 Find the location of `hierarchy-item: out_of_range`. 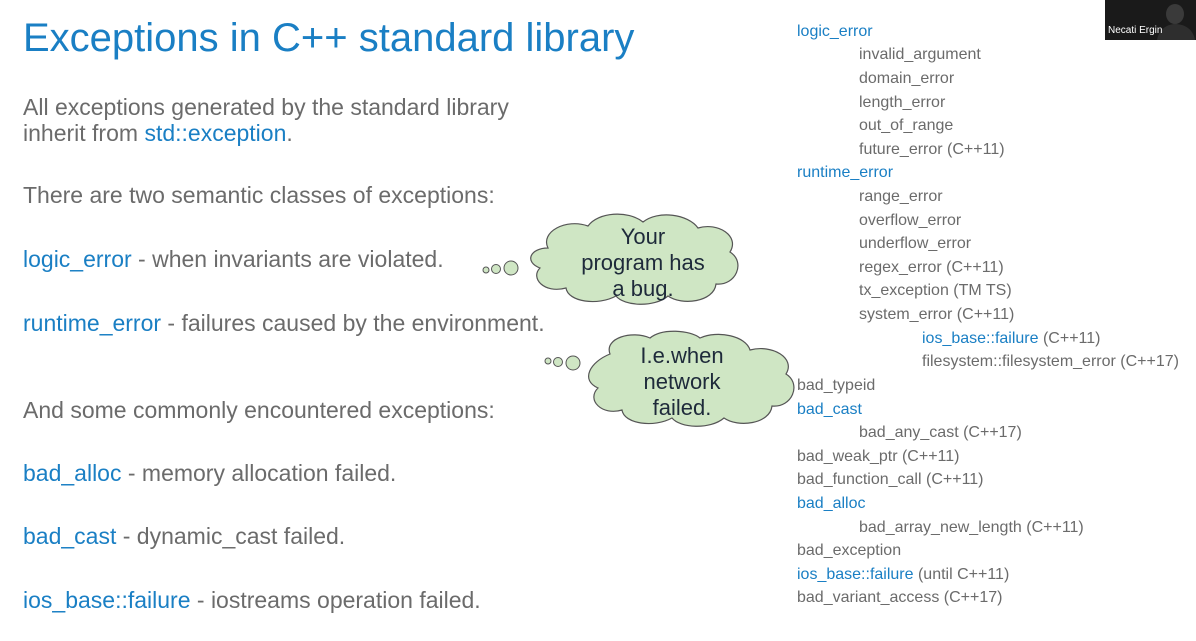

hierarchy-item: out_of_range is located at coordinates (906, 125).